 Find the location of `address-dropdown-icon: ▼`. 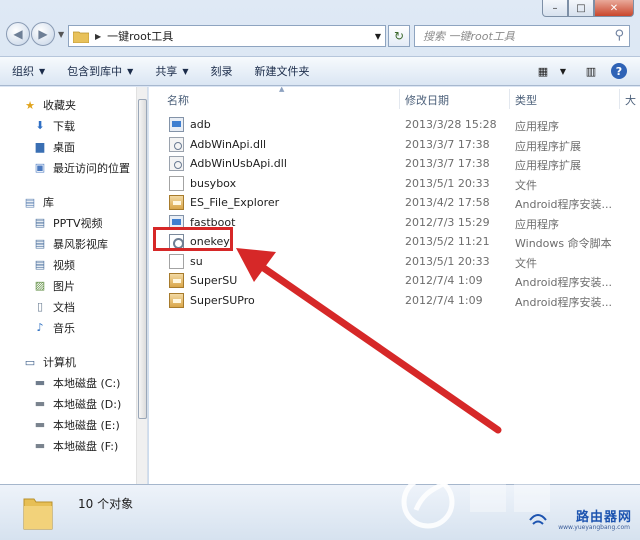

address-dropdown-icon: ▼ is located at coordinates (378, 36).